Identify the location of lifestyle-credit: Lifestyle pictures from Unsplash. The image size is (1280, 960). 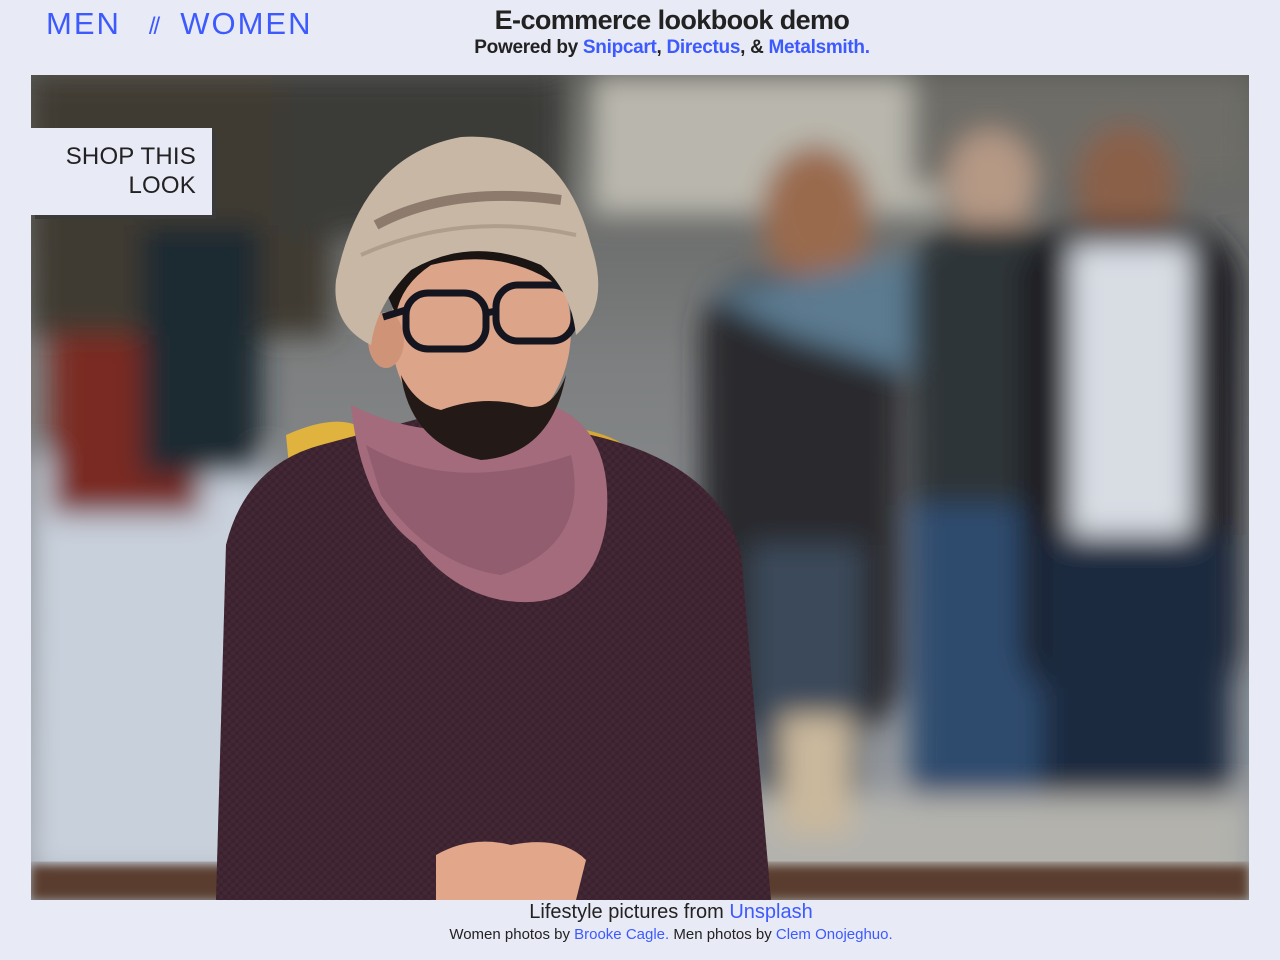
(640, 912).